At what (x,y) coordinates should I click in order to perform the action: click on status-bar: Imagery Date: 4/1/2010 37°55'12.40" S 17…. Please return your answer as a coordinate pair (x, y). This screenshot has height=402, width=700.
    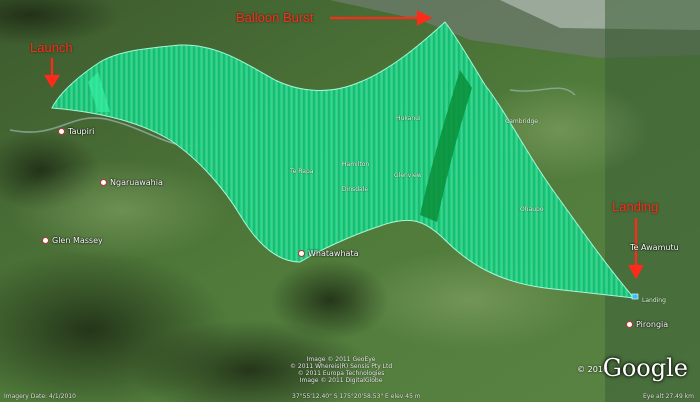
    Looking at the image, I should click on (350, 395).